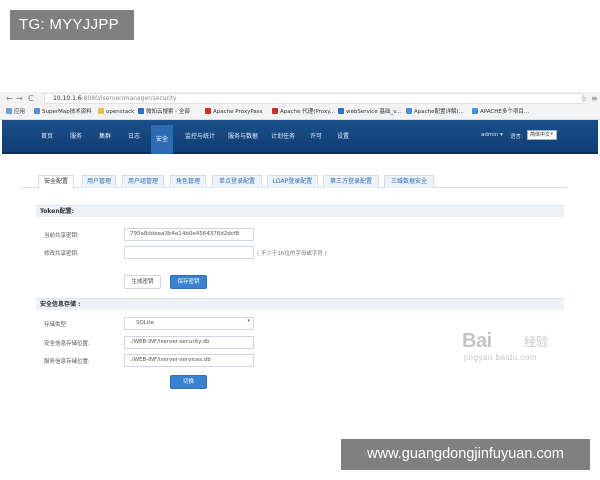 Image resolution: width=600 pixels, height=480 pixels. Describe the element at coordinates (188, 181) in the screenshot. I see `tab-role-management: 角色管理` at that location.